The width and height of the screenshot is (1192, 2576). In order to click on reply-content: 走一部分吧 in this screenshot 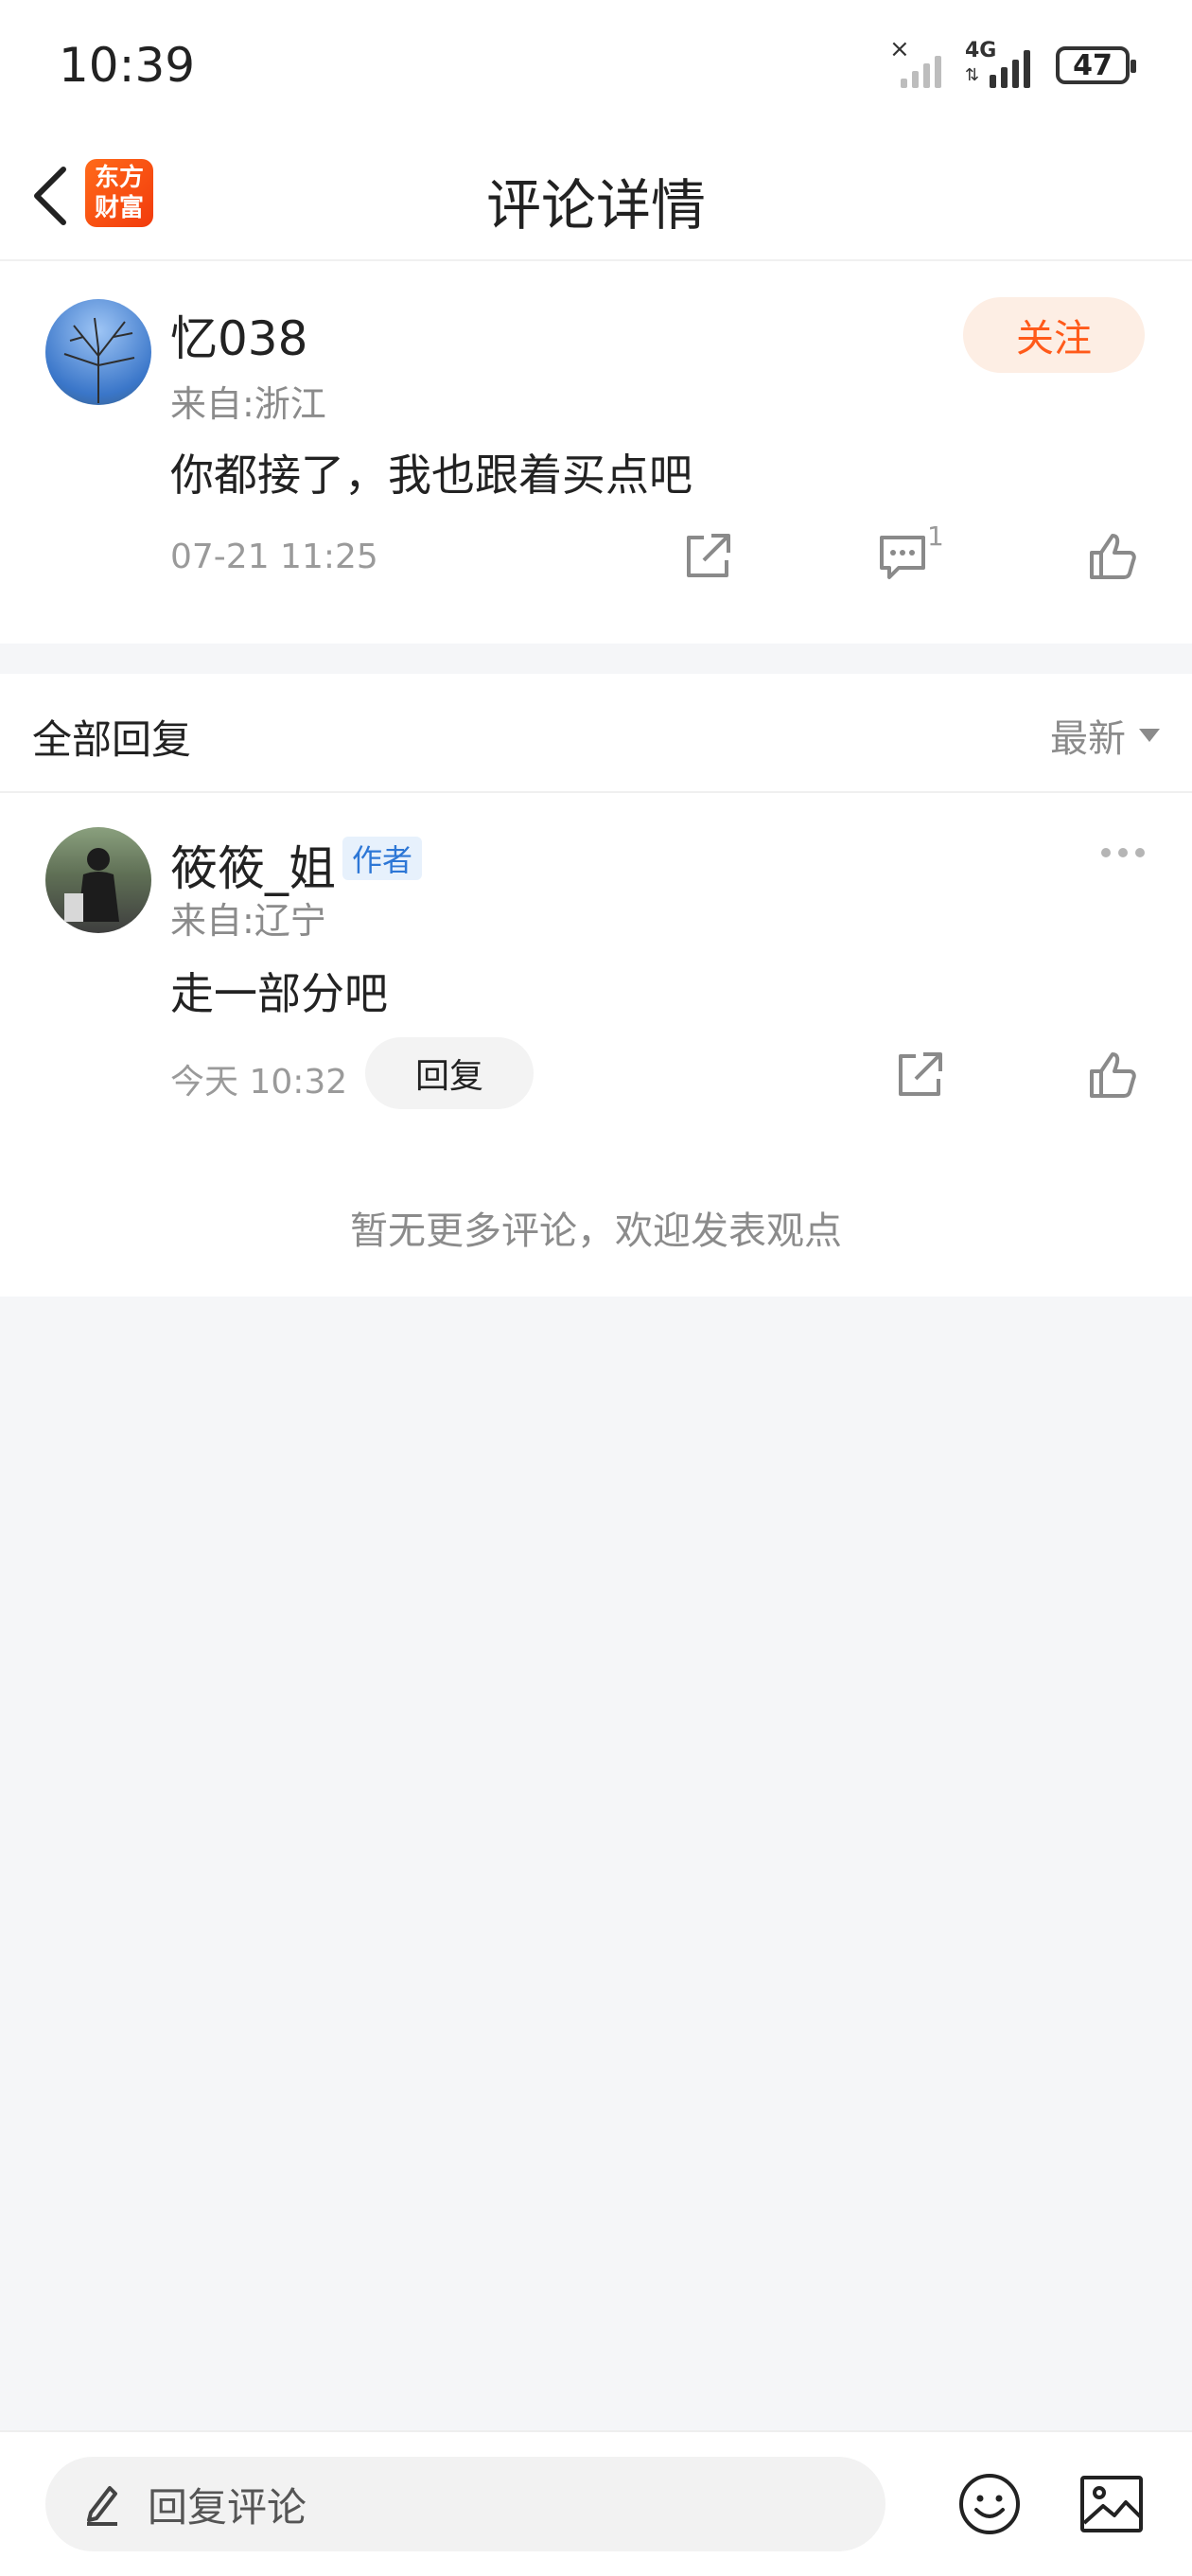, I will do `click(279, 993)`.